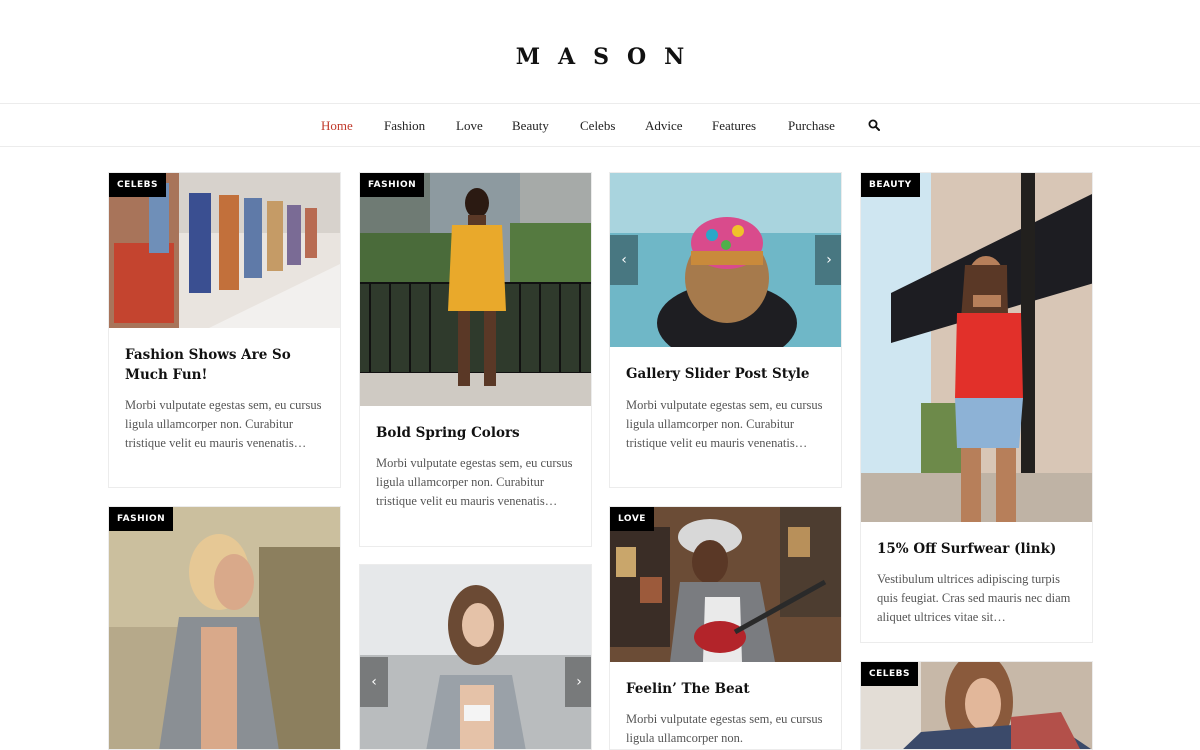 This screenshot has width=1200, height=750. I want to click on category-badge: BEAUTY, so click(890, 185).